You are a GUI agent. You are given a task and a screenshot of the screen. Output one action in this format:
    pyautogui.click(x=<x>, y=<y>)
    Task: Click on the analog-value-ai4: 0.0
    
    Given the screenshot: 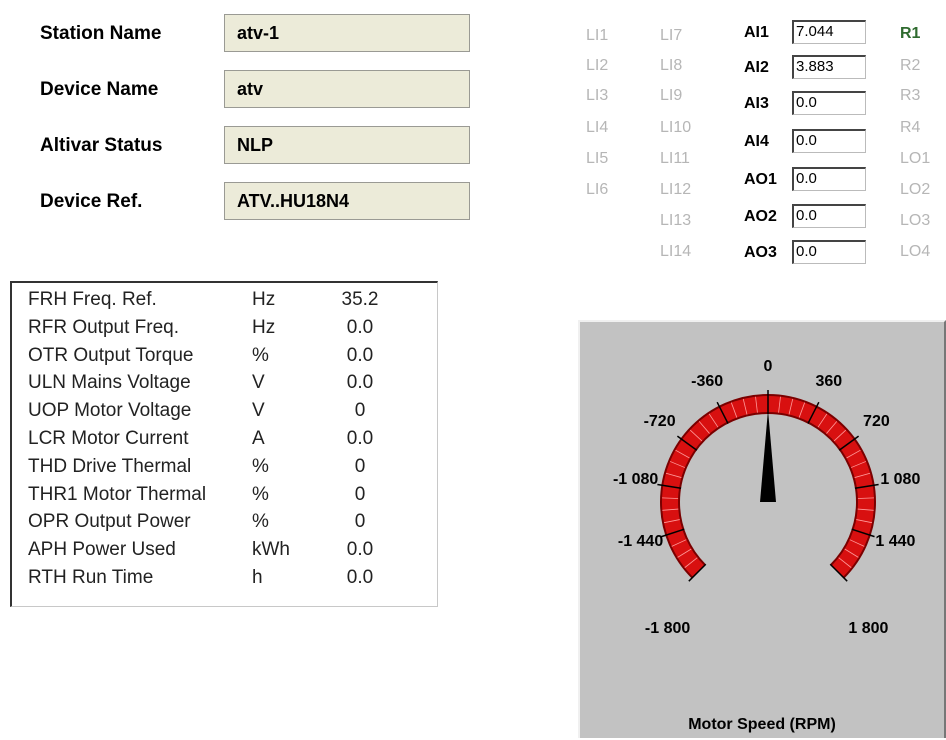 What is the action you would take?
    pyautogui.click(x=829, y=141)
    